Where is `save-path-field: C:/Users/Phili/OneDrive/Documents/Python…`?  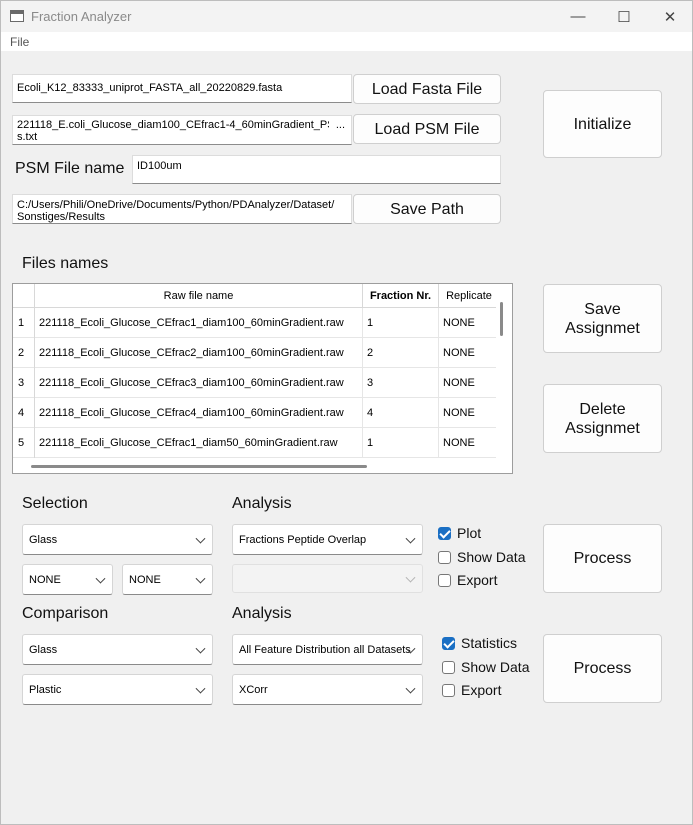 save-path-field: C:/Users/Phili/OneDrive/Documents/Python… is located at coordinates (182, 209).